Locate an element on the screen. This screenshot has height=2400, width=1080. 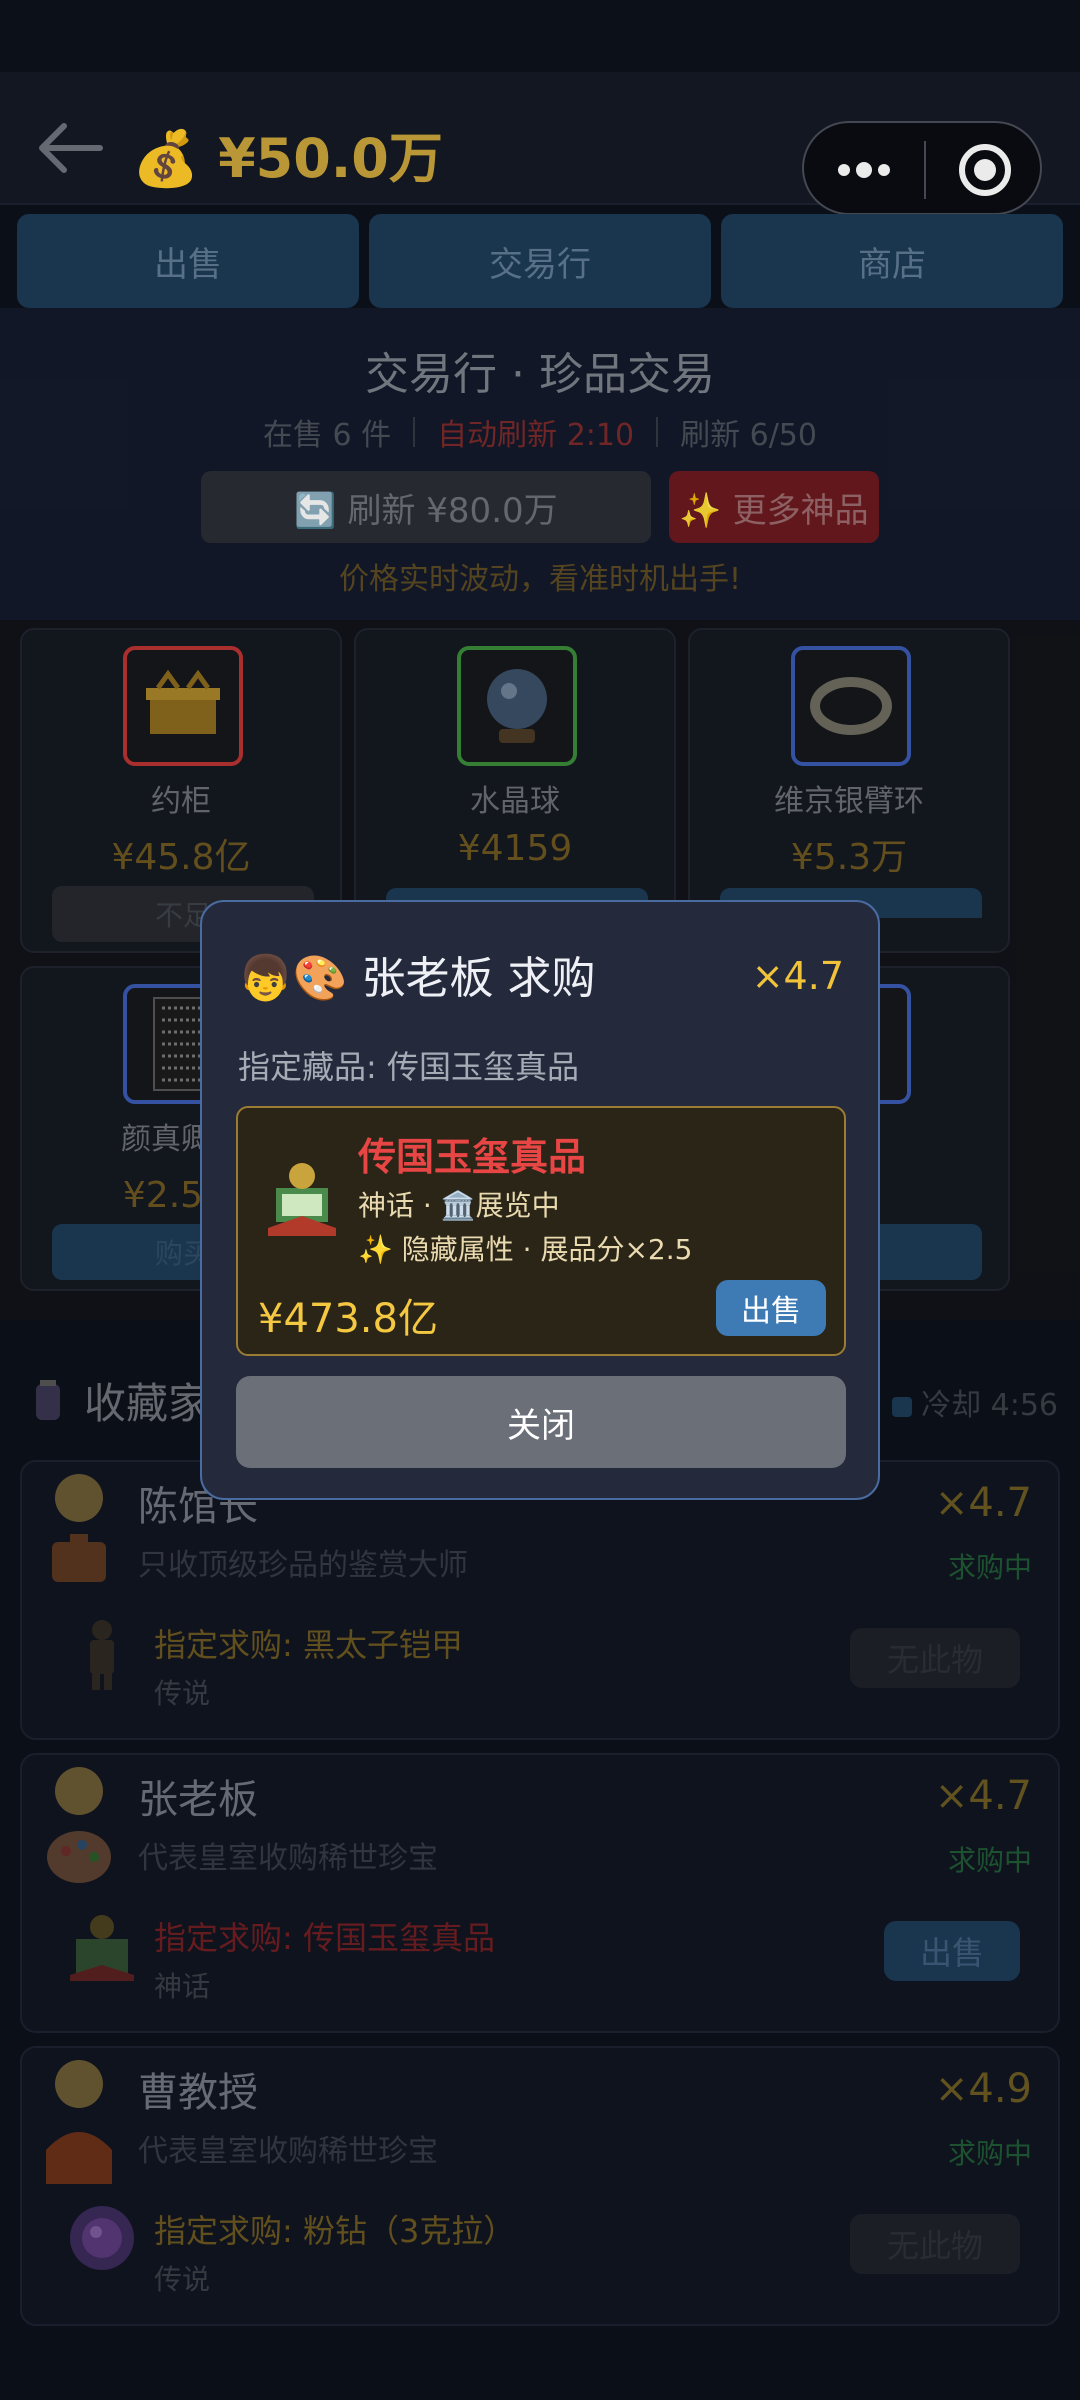
potion-icon is located at coordinates (48, 1401).